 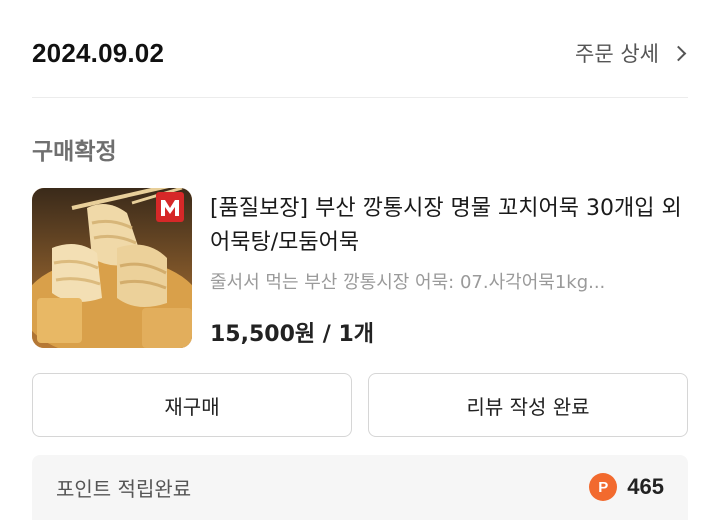 What do you see at coordinates (292, 334) in the screenshot?
I see `product-price: 15,500원 / 1개` at bounding box center [292, 334].